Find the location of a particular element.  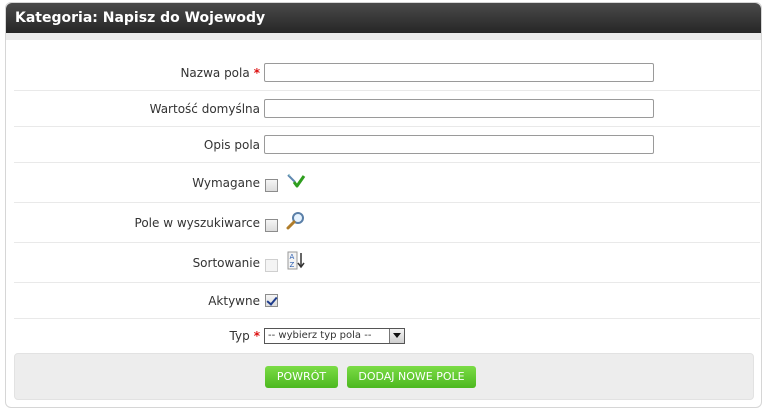

wartosc-input is located at coordinates (459, 108).